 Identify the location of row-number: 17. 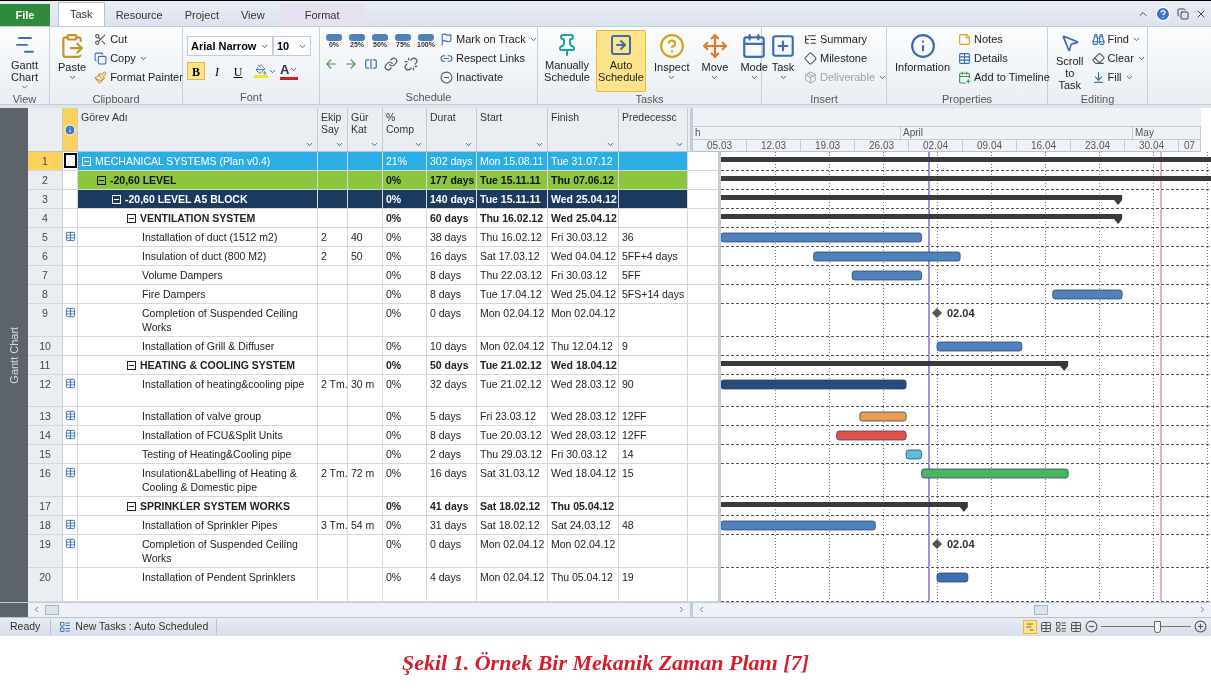
(45, 506).